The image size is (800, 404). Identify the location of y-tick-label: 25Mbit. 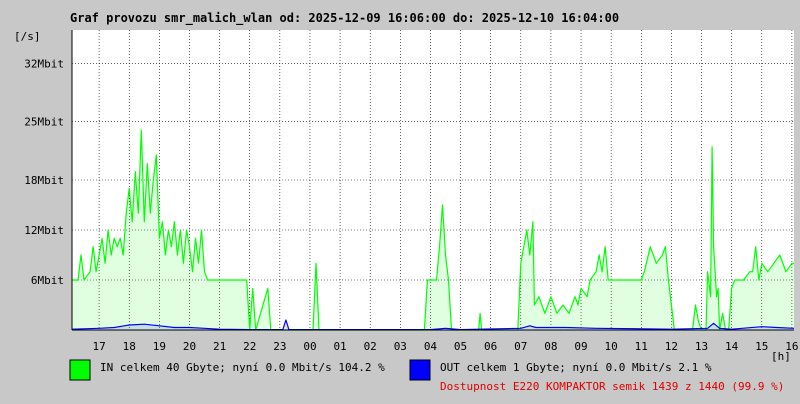
(44, 122).